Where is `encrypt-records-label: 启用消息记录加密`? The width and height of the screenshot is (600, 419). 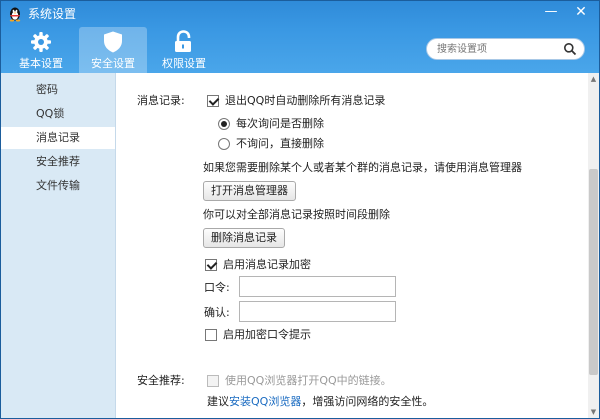
encrypt-records-label: 启用消息记录加密 is located at coordinates (267, 265).